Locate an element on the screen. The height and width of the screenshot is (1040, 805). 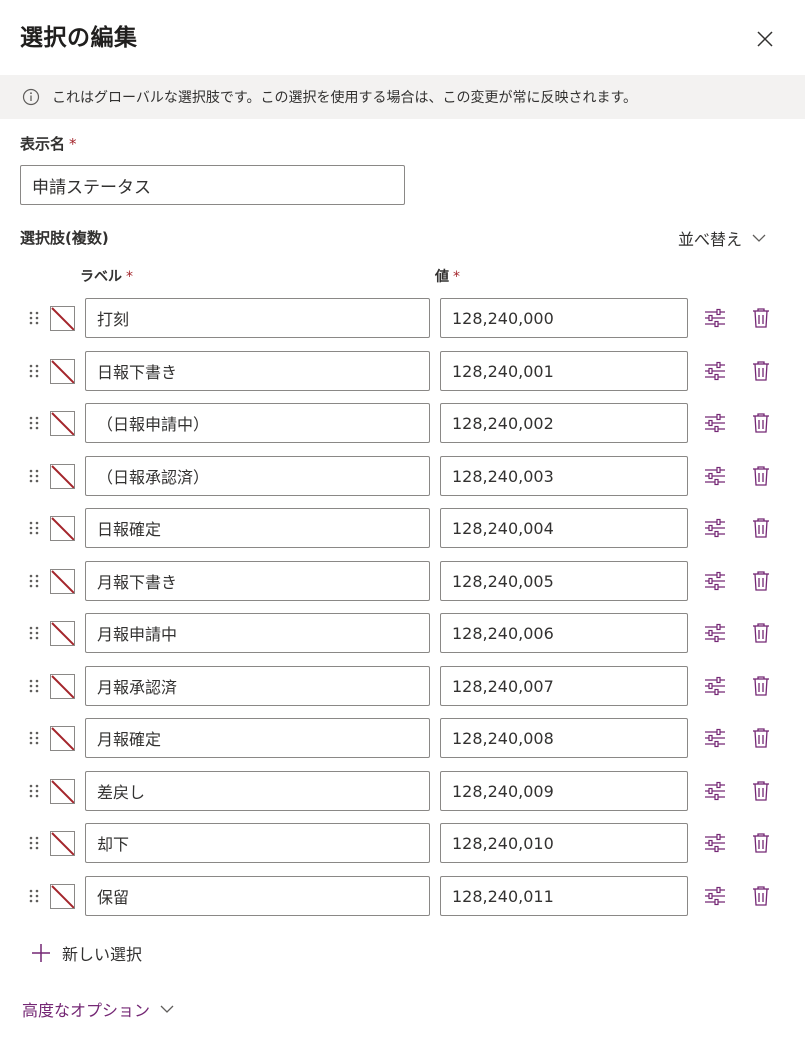
new-choice-button: 新しい選択 is located at coordinates (86, 953).